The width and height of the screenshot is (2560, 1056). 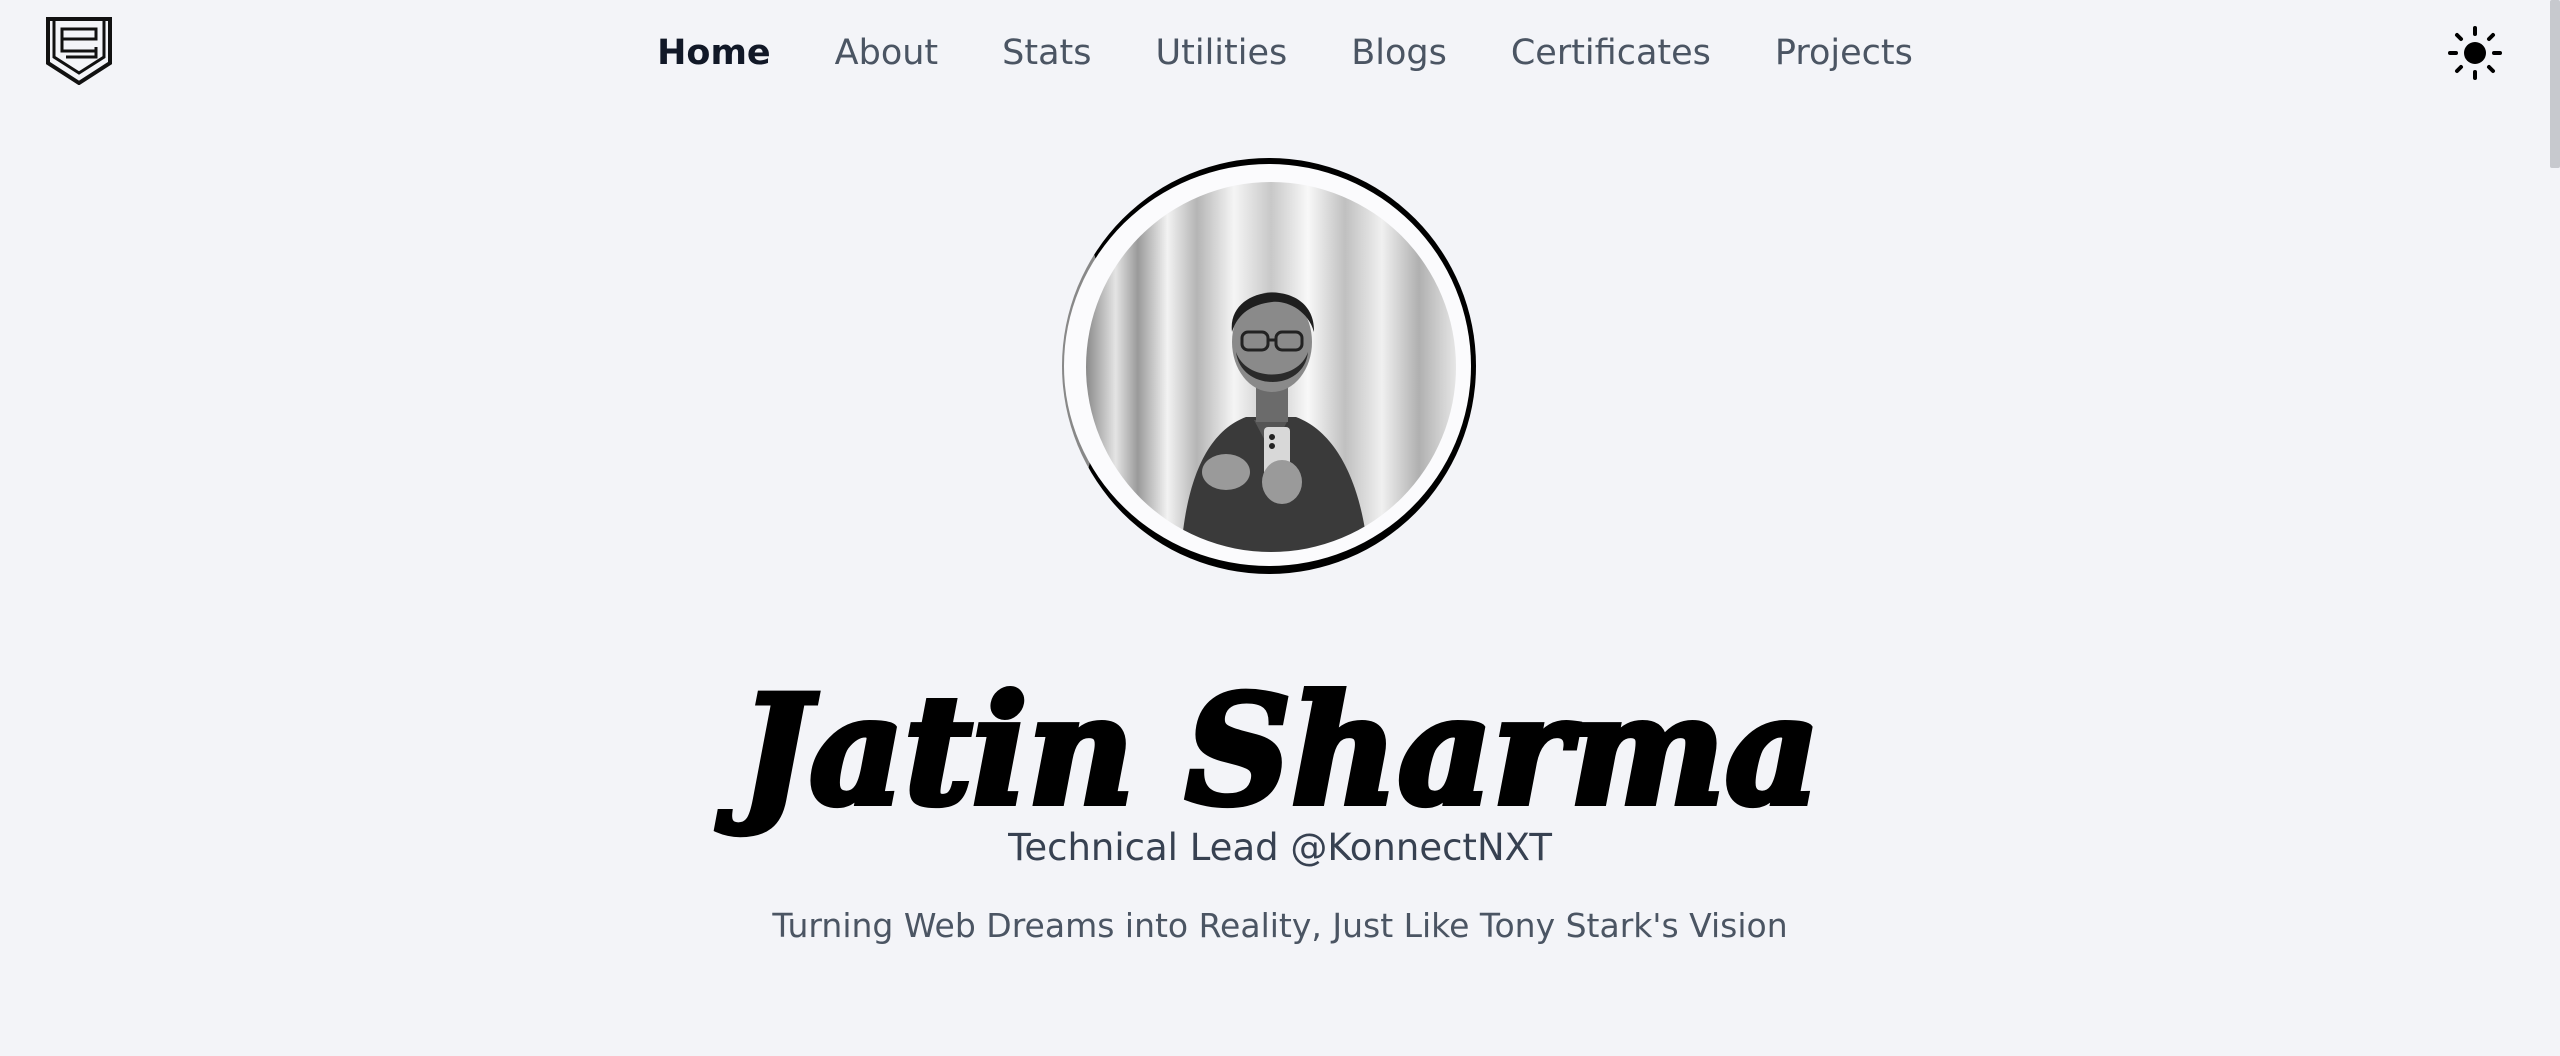 I want to click on nav-stats: Stats, so click(x=1046, y=53).